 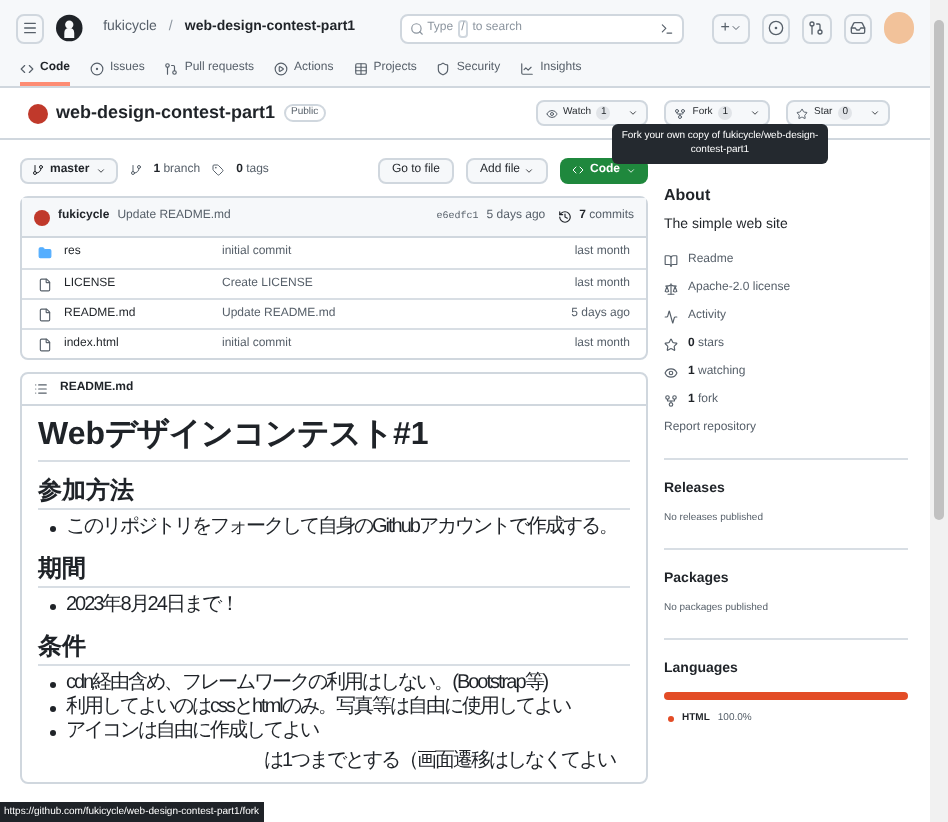 What do you see at coordinates (307, 683) in the screenshot?
I see `readme-list-item: cdn経由含め、フレームワークの利用はしない。(Bootstrap等)` at bounding box center [307, 683].